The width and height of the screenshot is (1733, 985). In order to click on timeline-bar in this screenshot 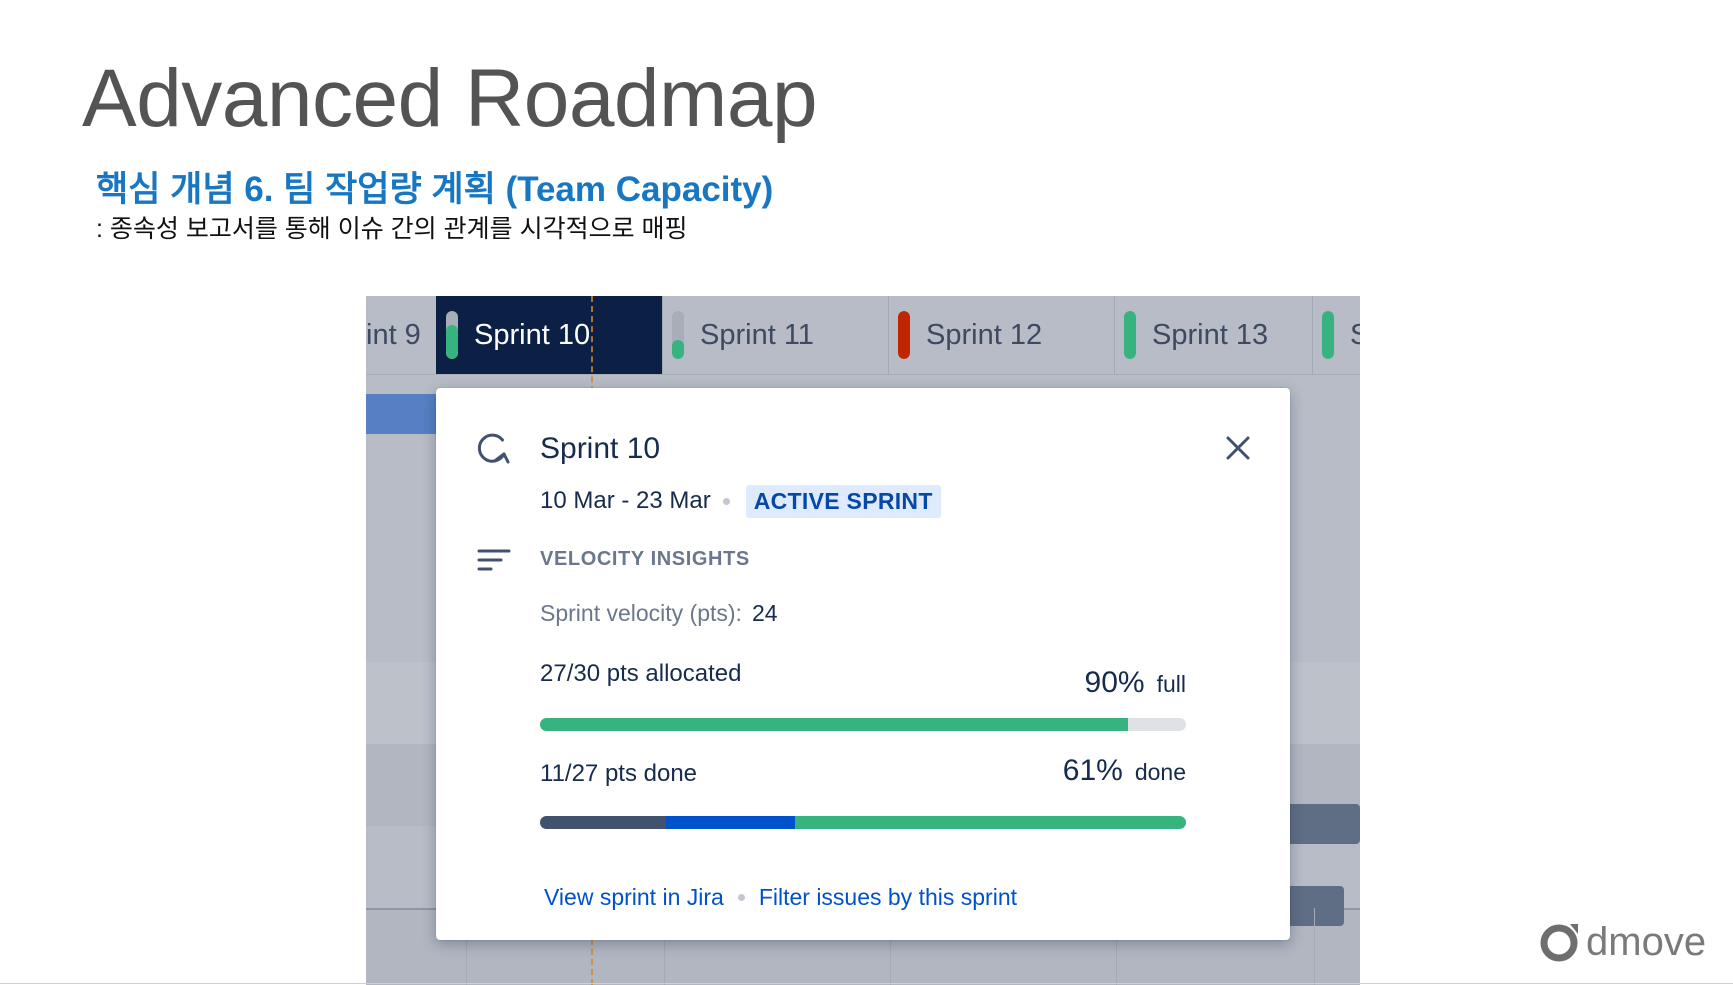, I will do `click(406, 414)`.